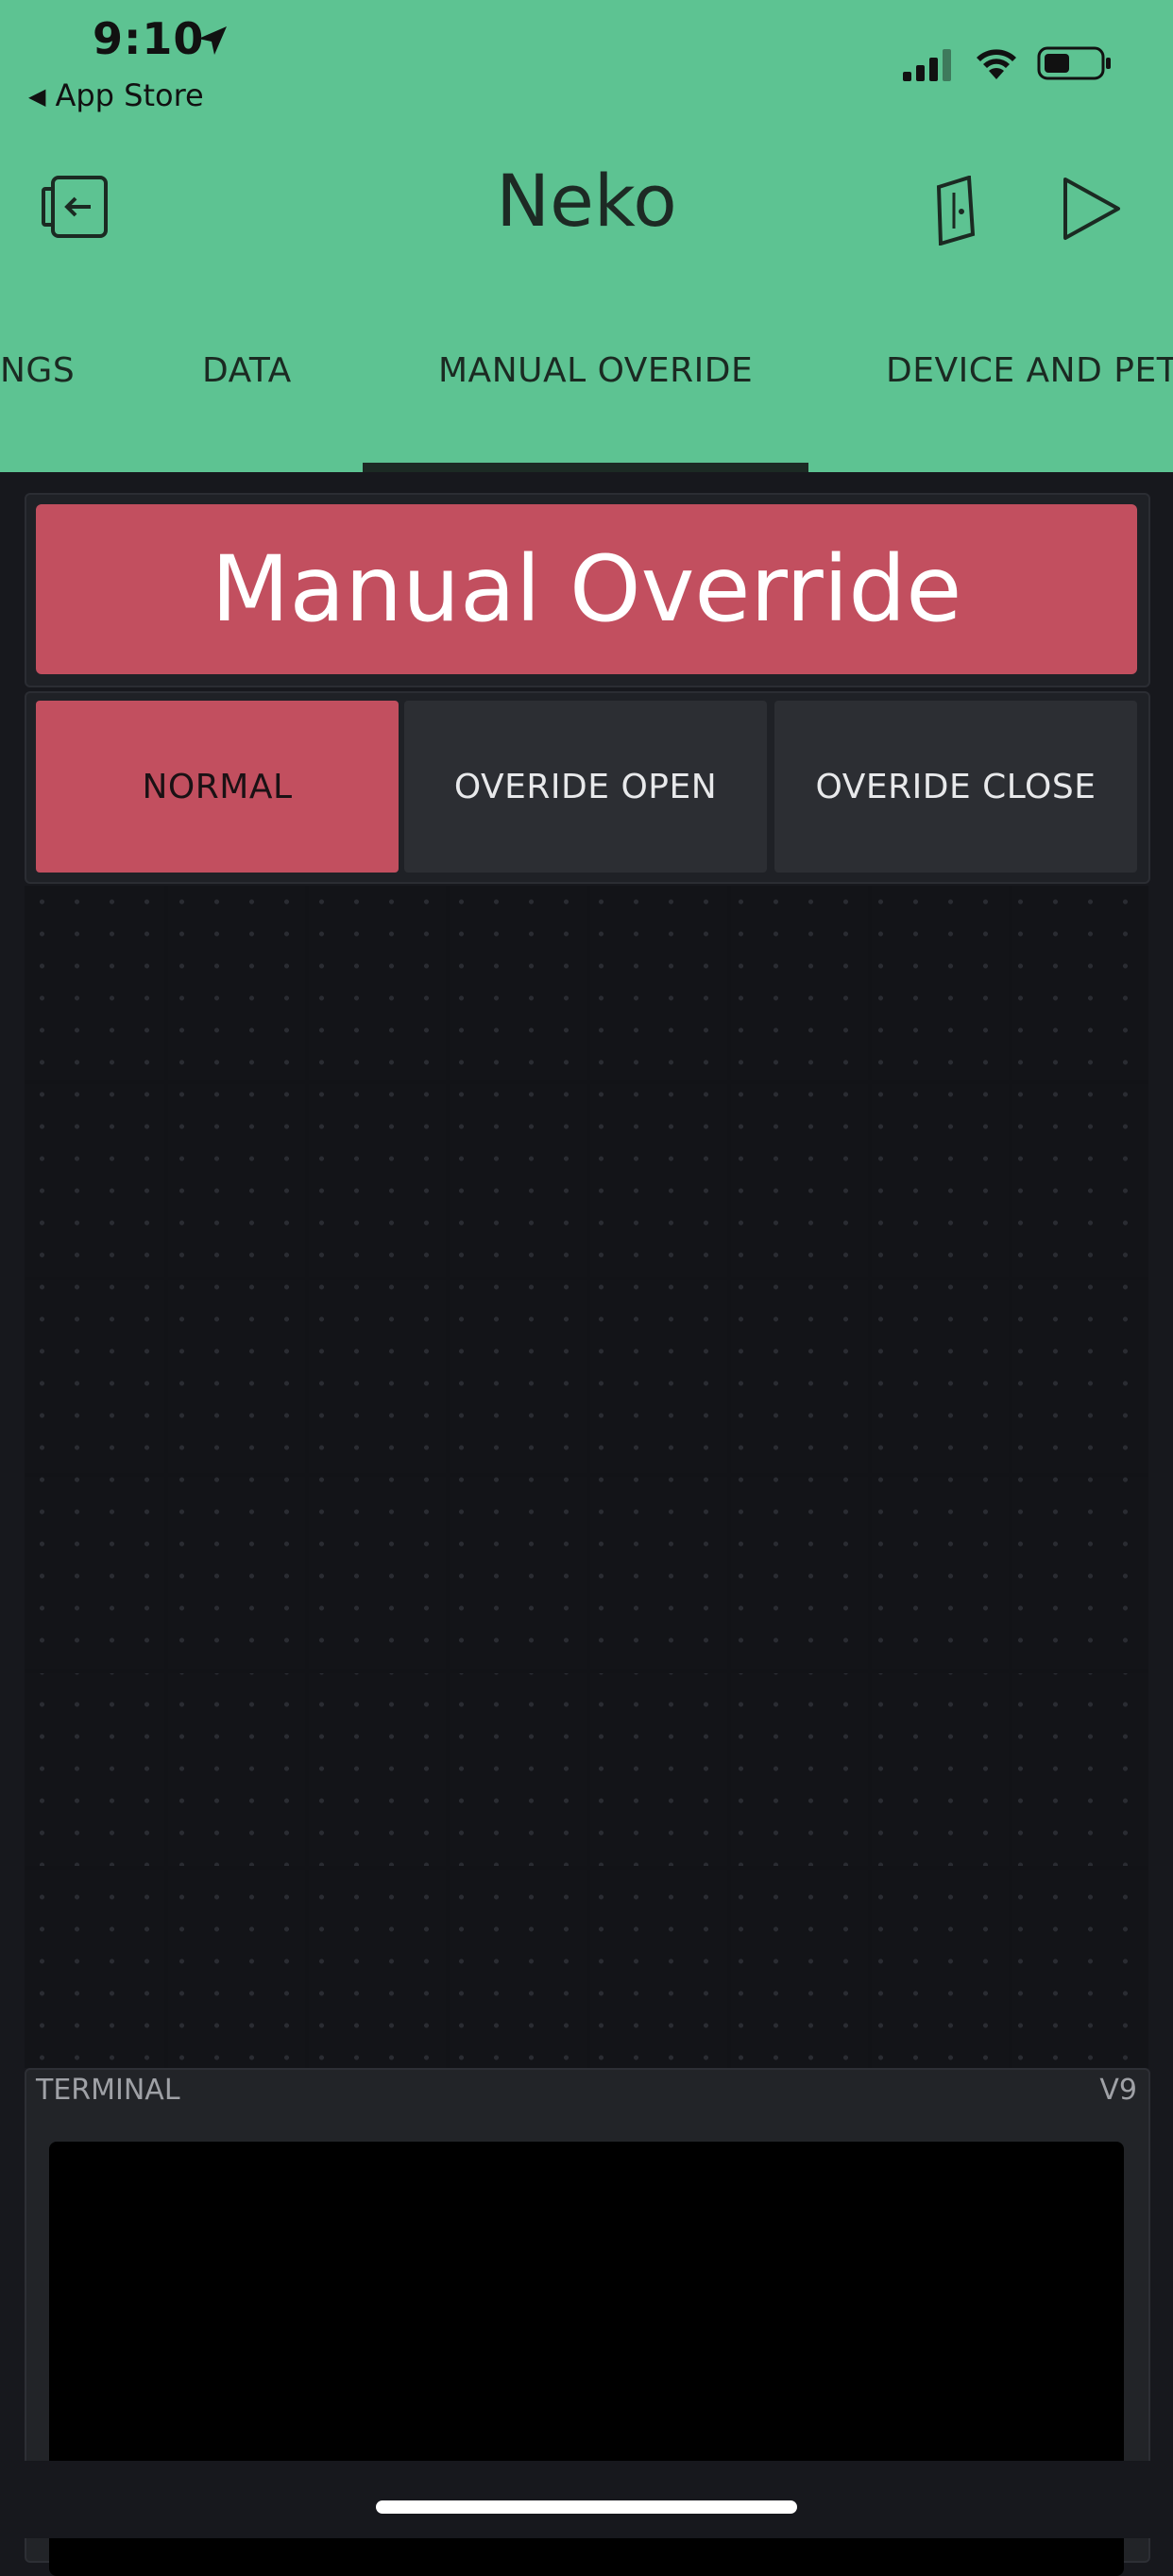  What do you see at coordinates (585, 787) in the screenshot?
I see `segment-override-open: OVERIDE OPEN` at bounding box center [585, 787].